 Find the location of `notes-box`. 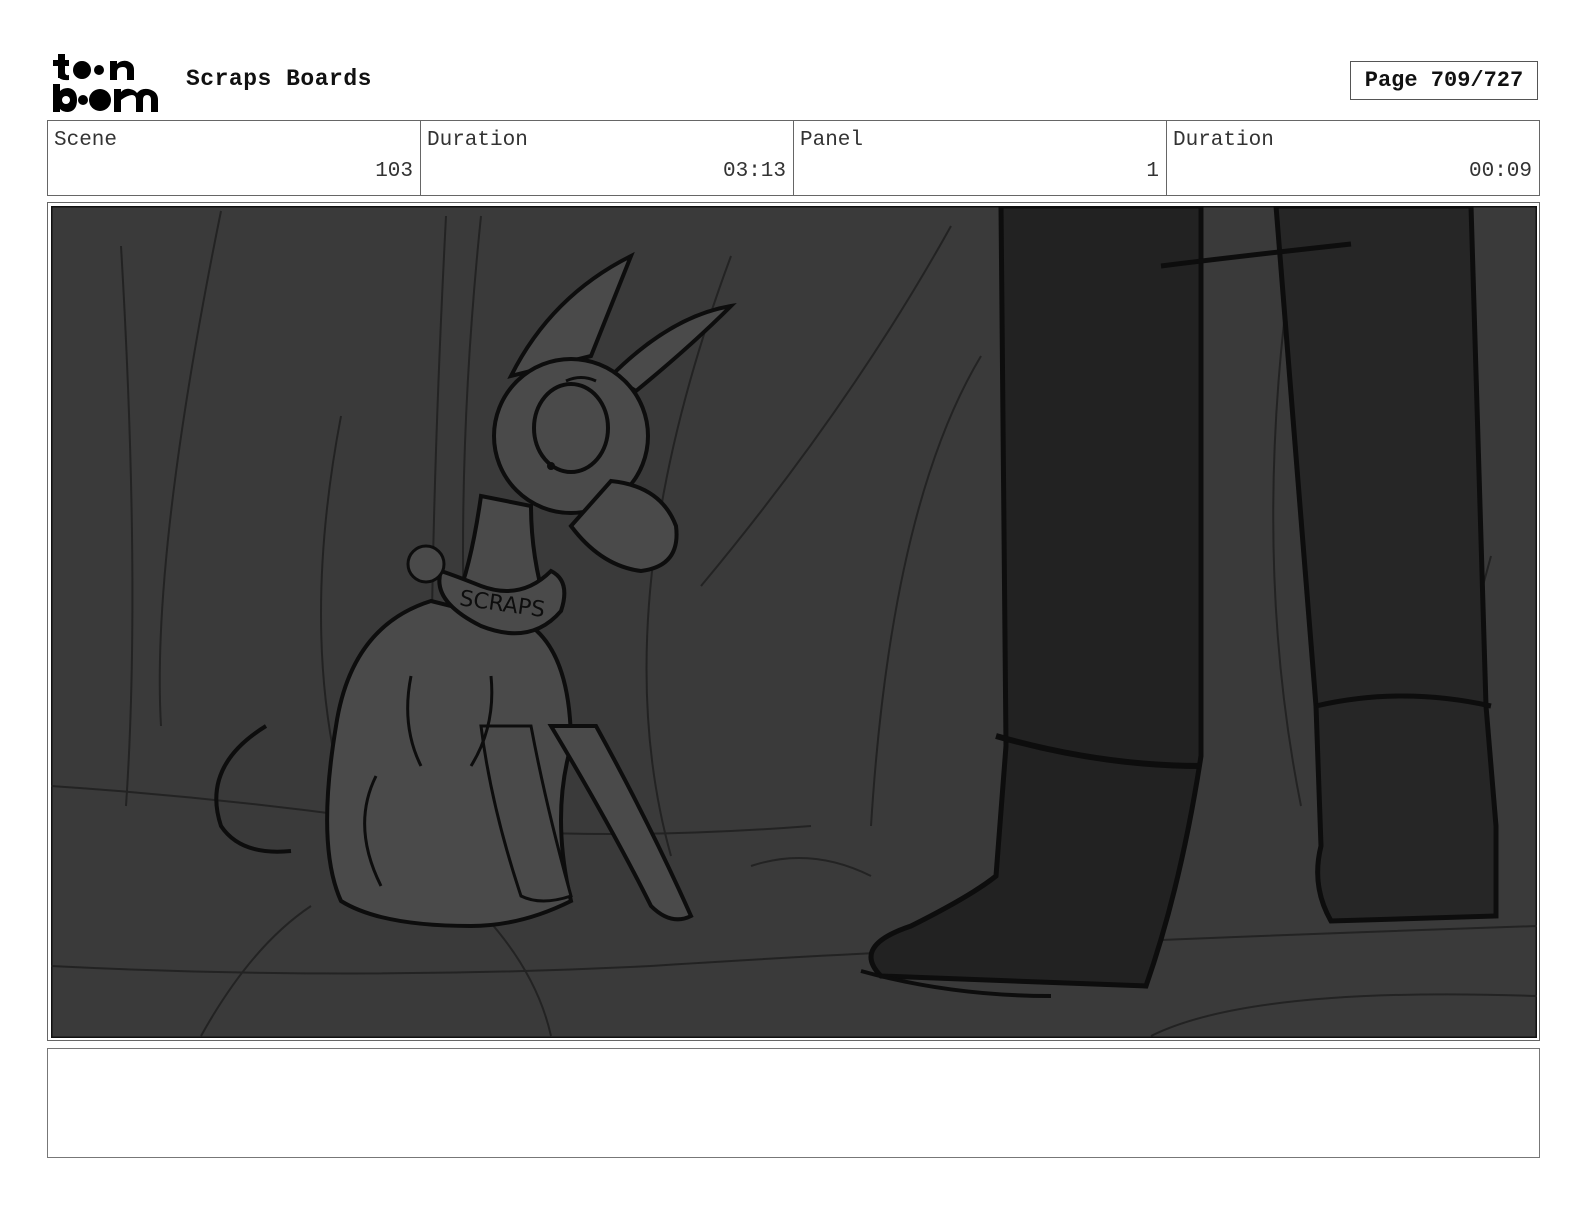

notes-box is located at coordinates (793, 1103).